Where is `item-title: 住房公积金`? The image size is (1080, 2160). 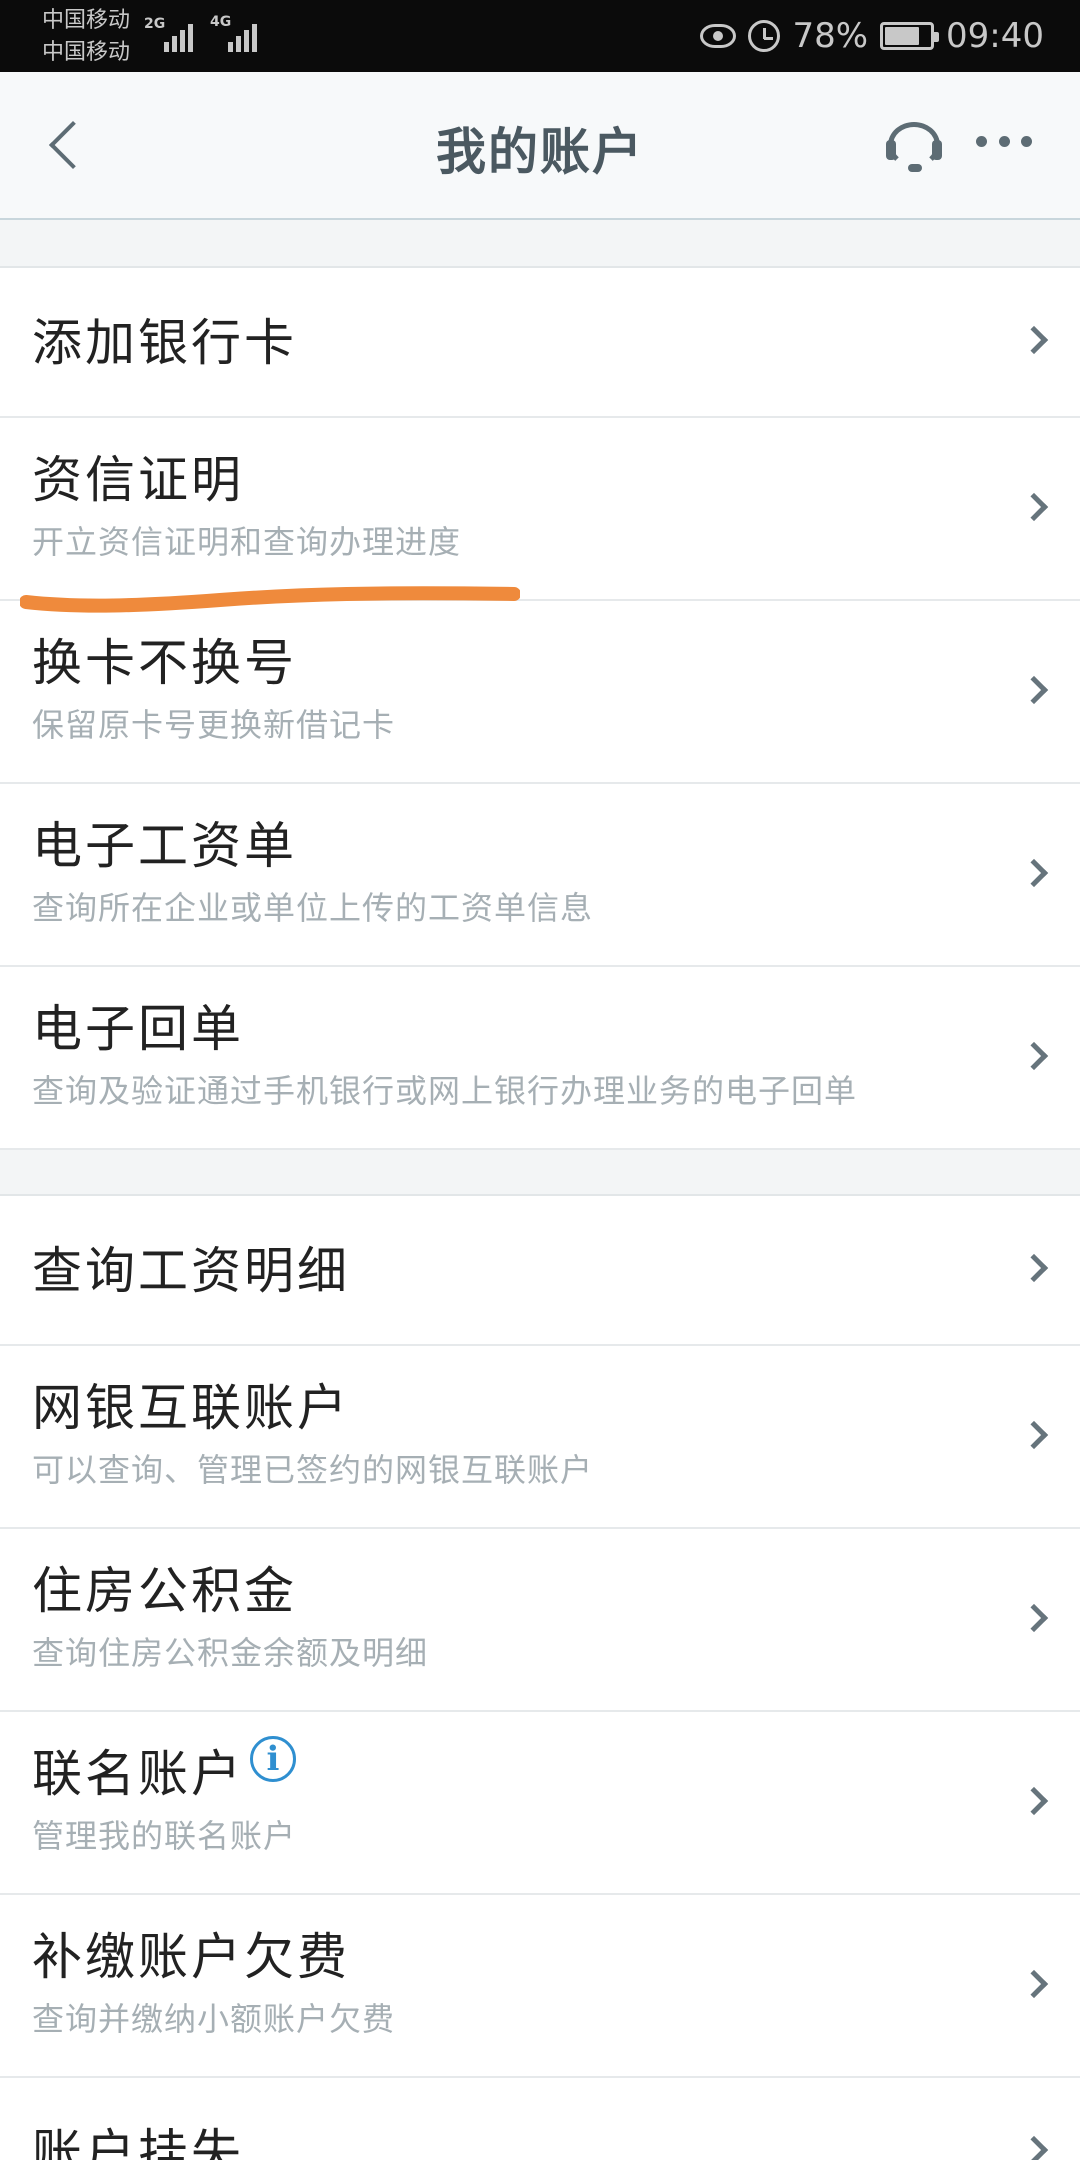
item-title: 住房公积金 is located at coordinates (164, 1591).